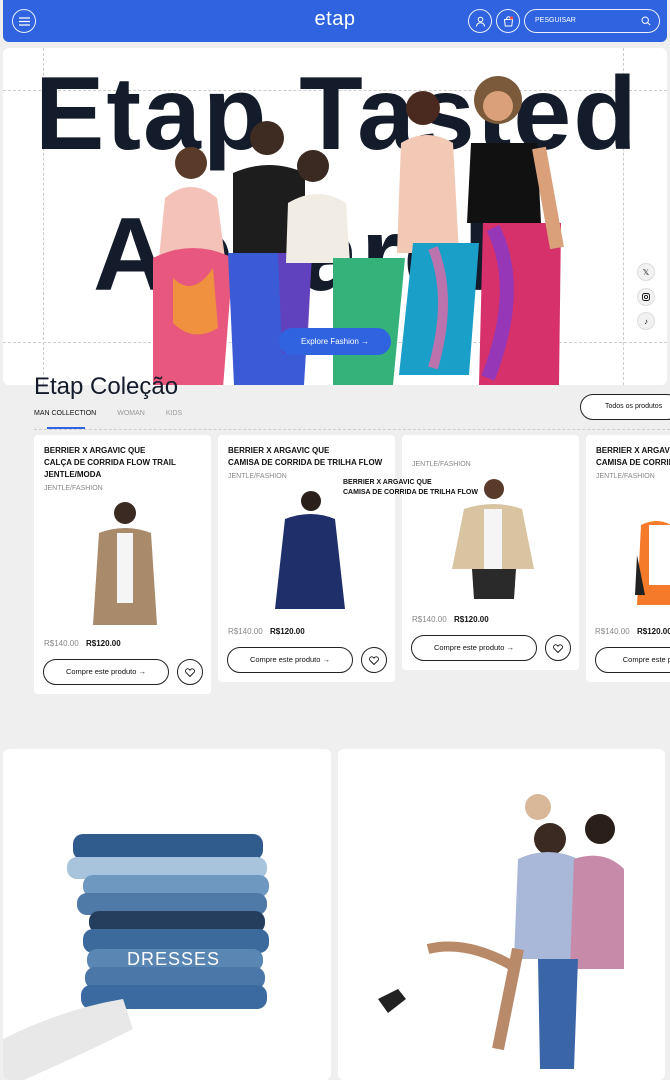 The image size is (670, 1080). I want to click on category-label: DRESSES, so click(174, 959).